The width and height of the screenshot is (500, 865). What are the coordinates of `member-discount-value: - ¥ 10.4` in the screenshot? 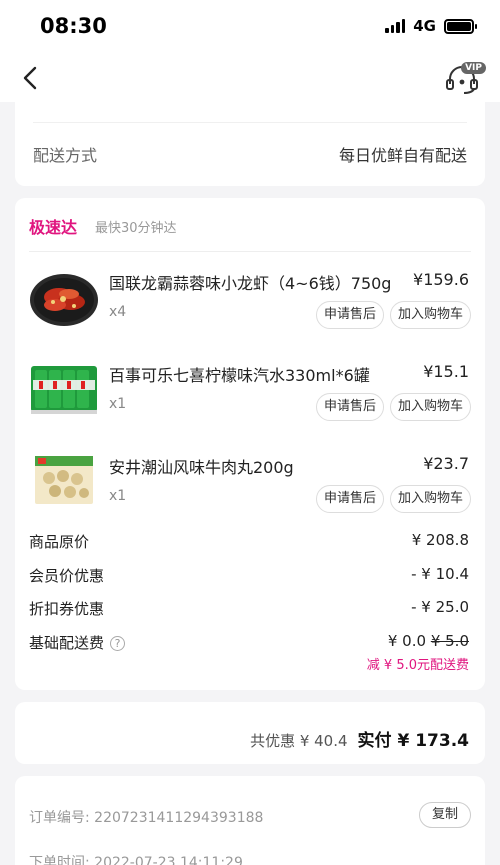 It's located at (440, 574).